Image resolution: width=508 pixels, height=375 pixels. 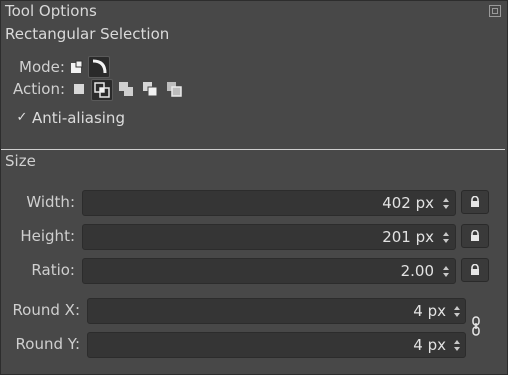 I want to click on height-lock-button, so click(x=475, y=236).